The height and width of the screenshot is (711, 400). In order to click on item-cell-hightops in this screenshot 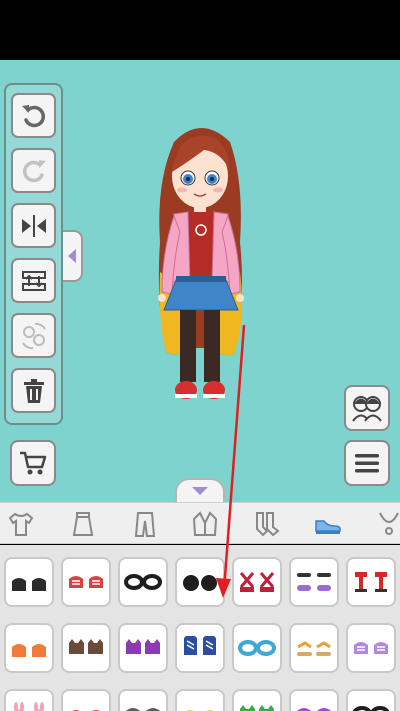, I will do `click(200, 648)`.